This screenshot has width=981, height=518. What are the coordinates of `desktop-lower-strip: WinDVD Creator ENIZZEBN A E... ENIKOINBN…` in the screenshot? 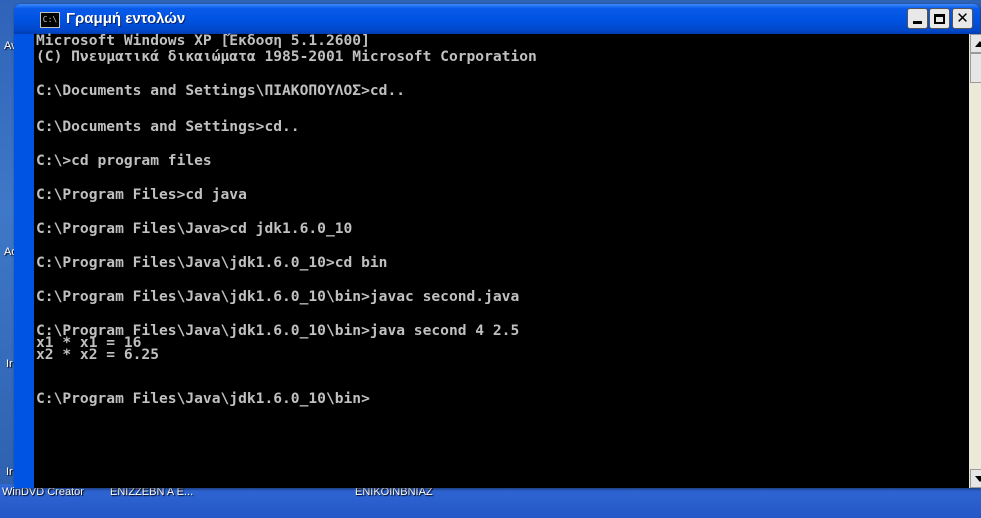 It's located at (490, 501).